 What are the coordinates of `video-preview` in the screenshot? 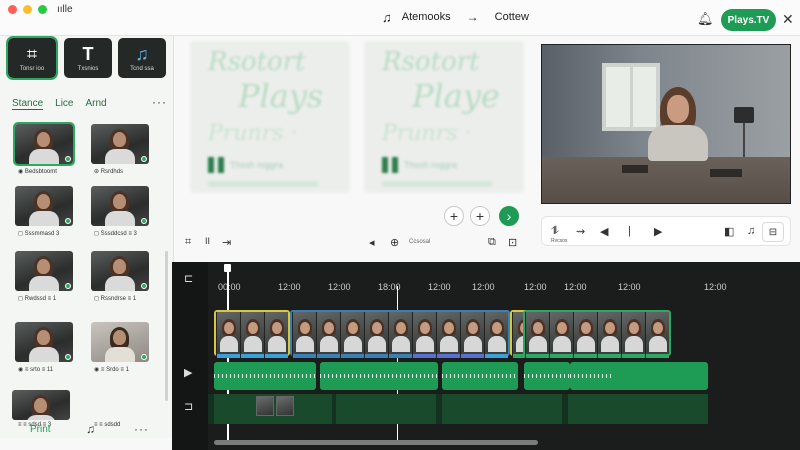 It's located at (666, 124).